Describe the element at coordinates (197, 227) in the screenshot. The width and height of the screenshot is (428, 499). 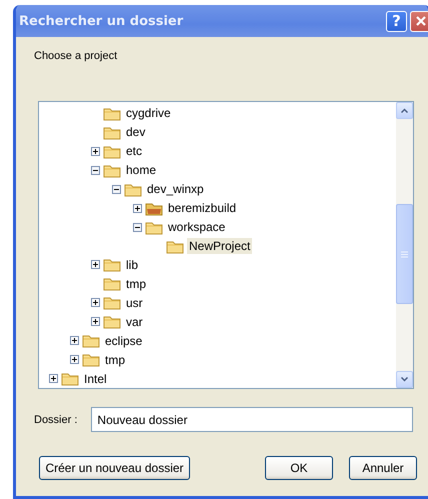
I see `tree-item: workspace` at that location.